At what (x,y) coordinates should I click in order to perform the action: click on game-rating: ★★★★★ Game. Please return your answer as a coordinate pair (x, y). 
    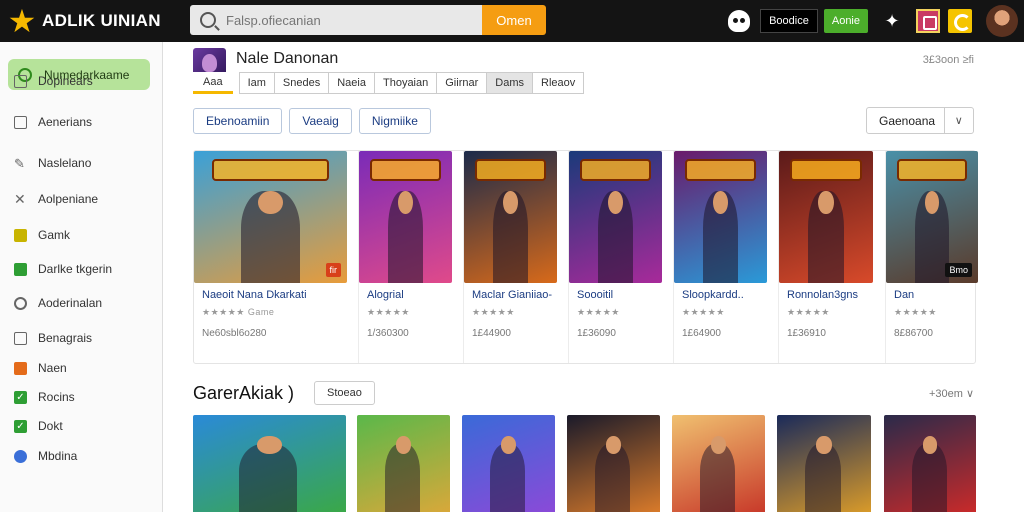
    Looking at the image, I should click on (238, 312).